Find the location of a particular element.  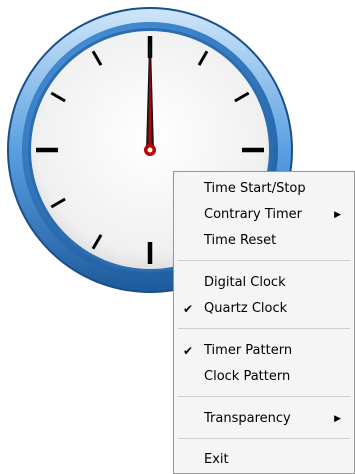

hands-hub-center is located at coordinates (150, 150).